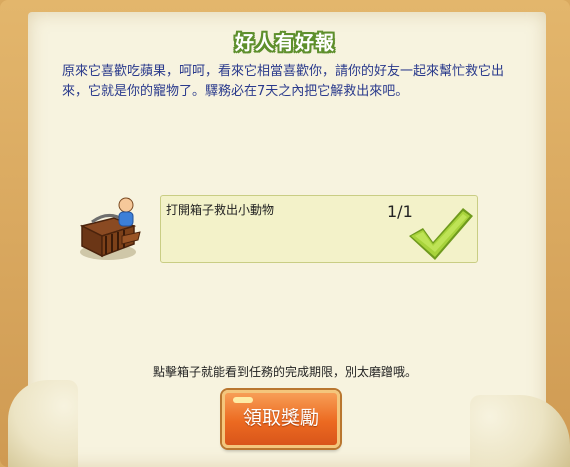  What do you see at coordinates (112, 229) in the screenshot?
I see `cage-box-icon` at bounding box center [112, 229].